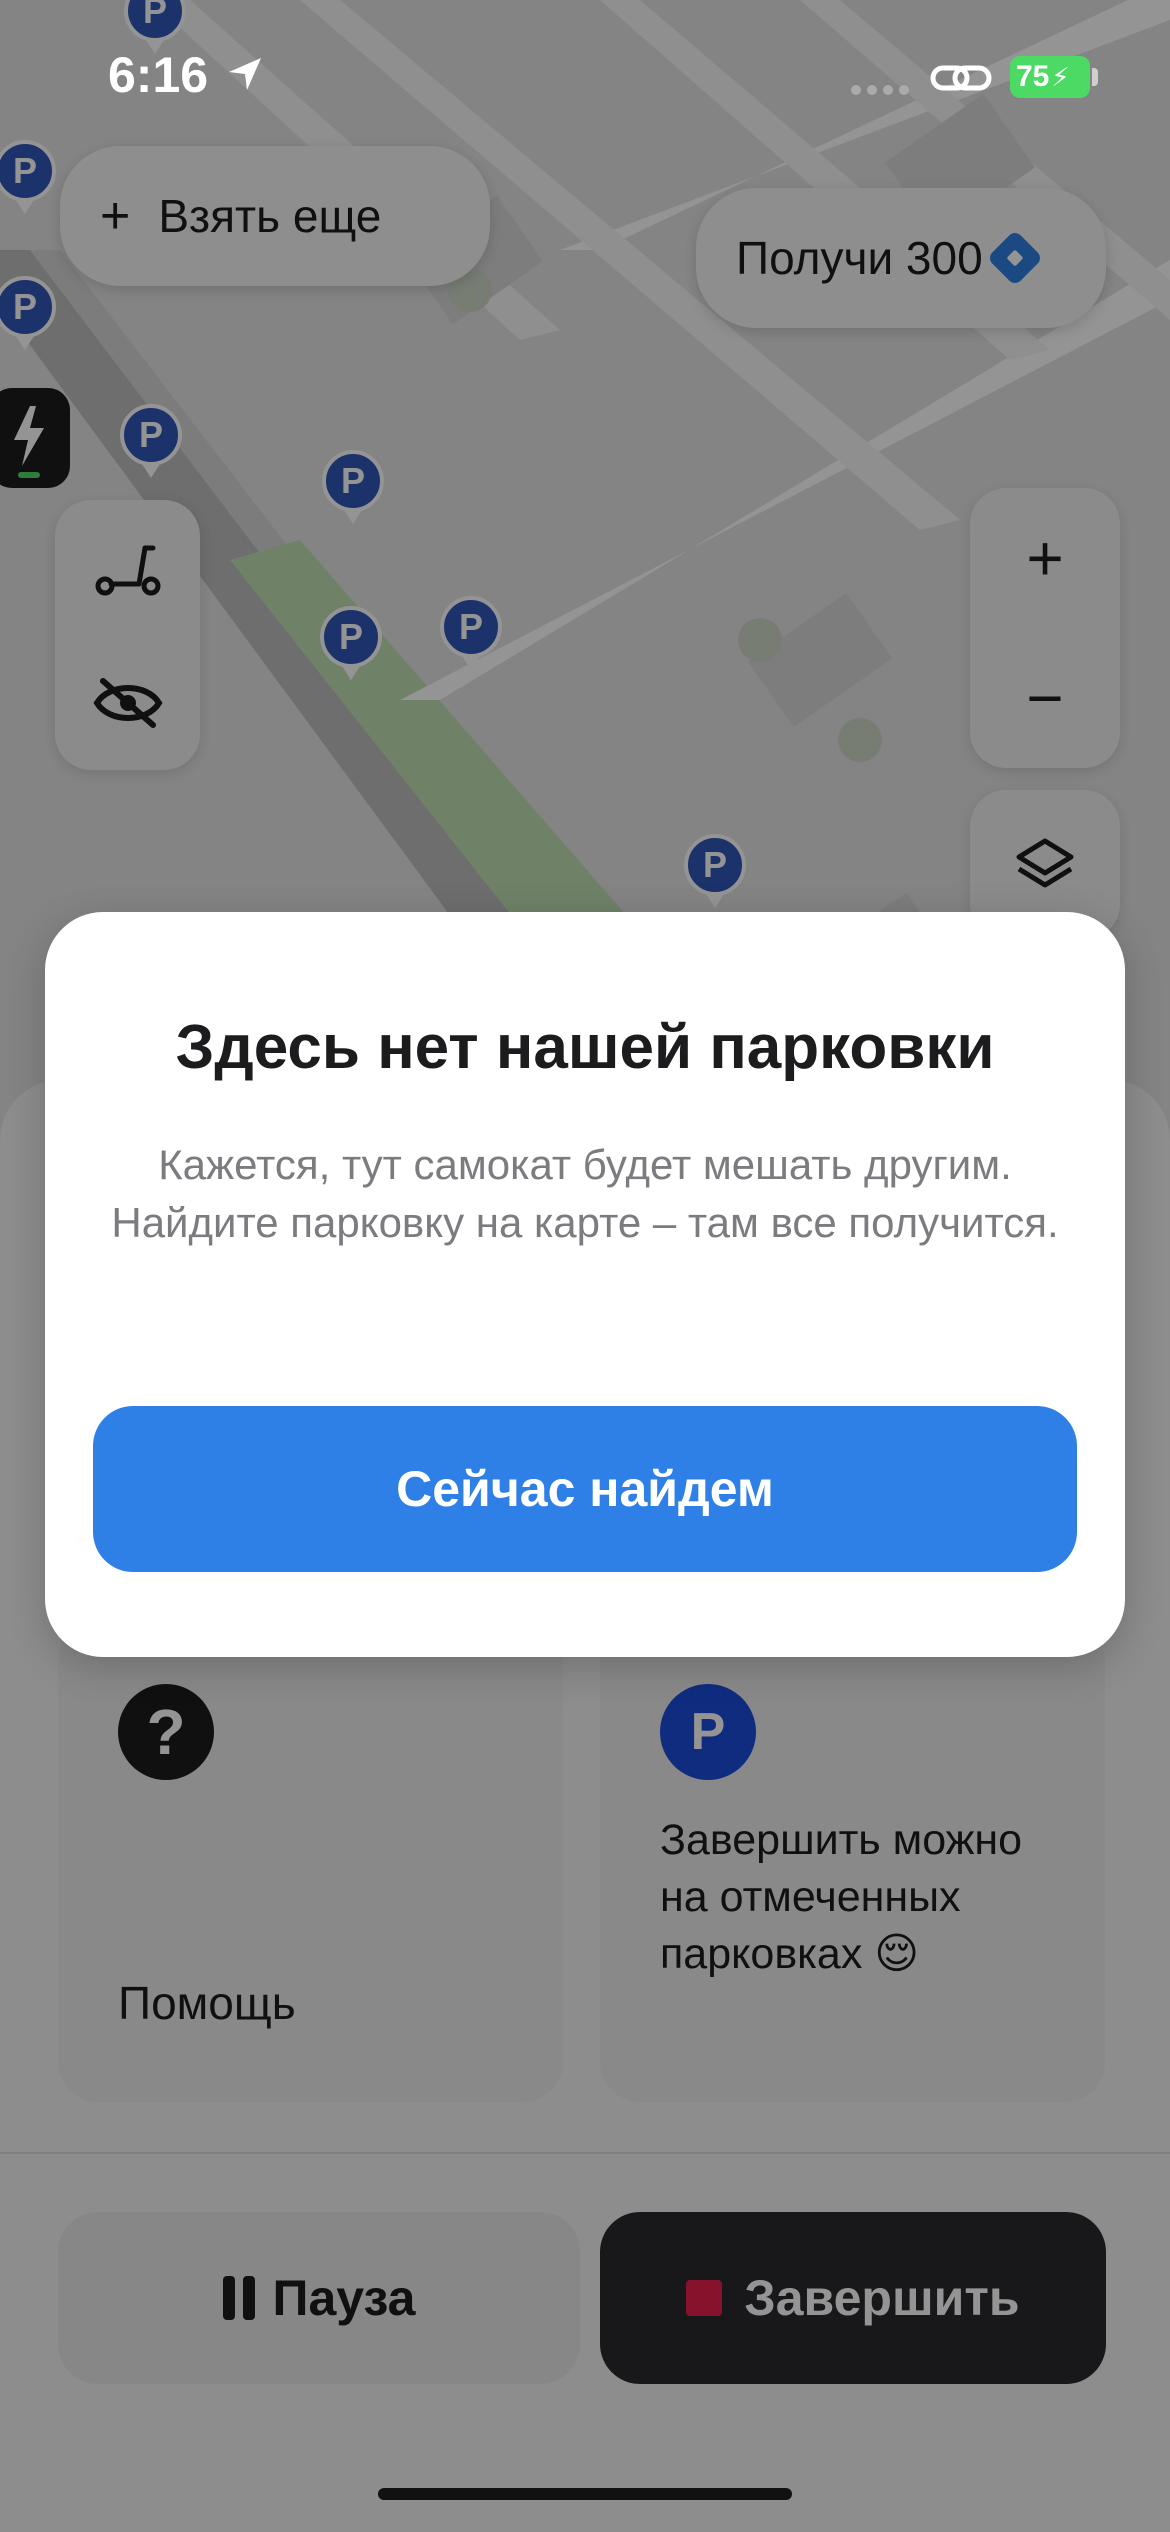 The height and width of the screenshot is (2532, 1170). What do you see at coordinates (585, 1047) in the screenshot?
I see `dialog-title: Здесь нет нашей парковки` at bounding box center [585, 1047].